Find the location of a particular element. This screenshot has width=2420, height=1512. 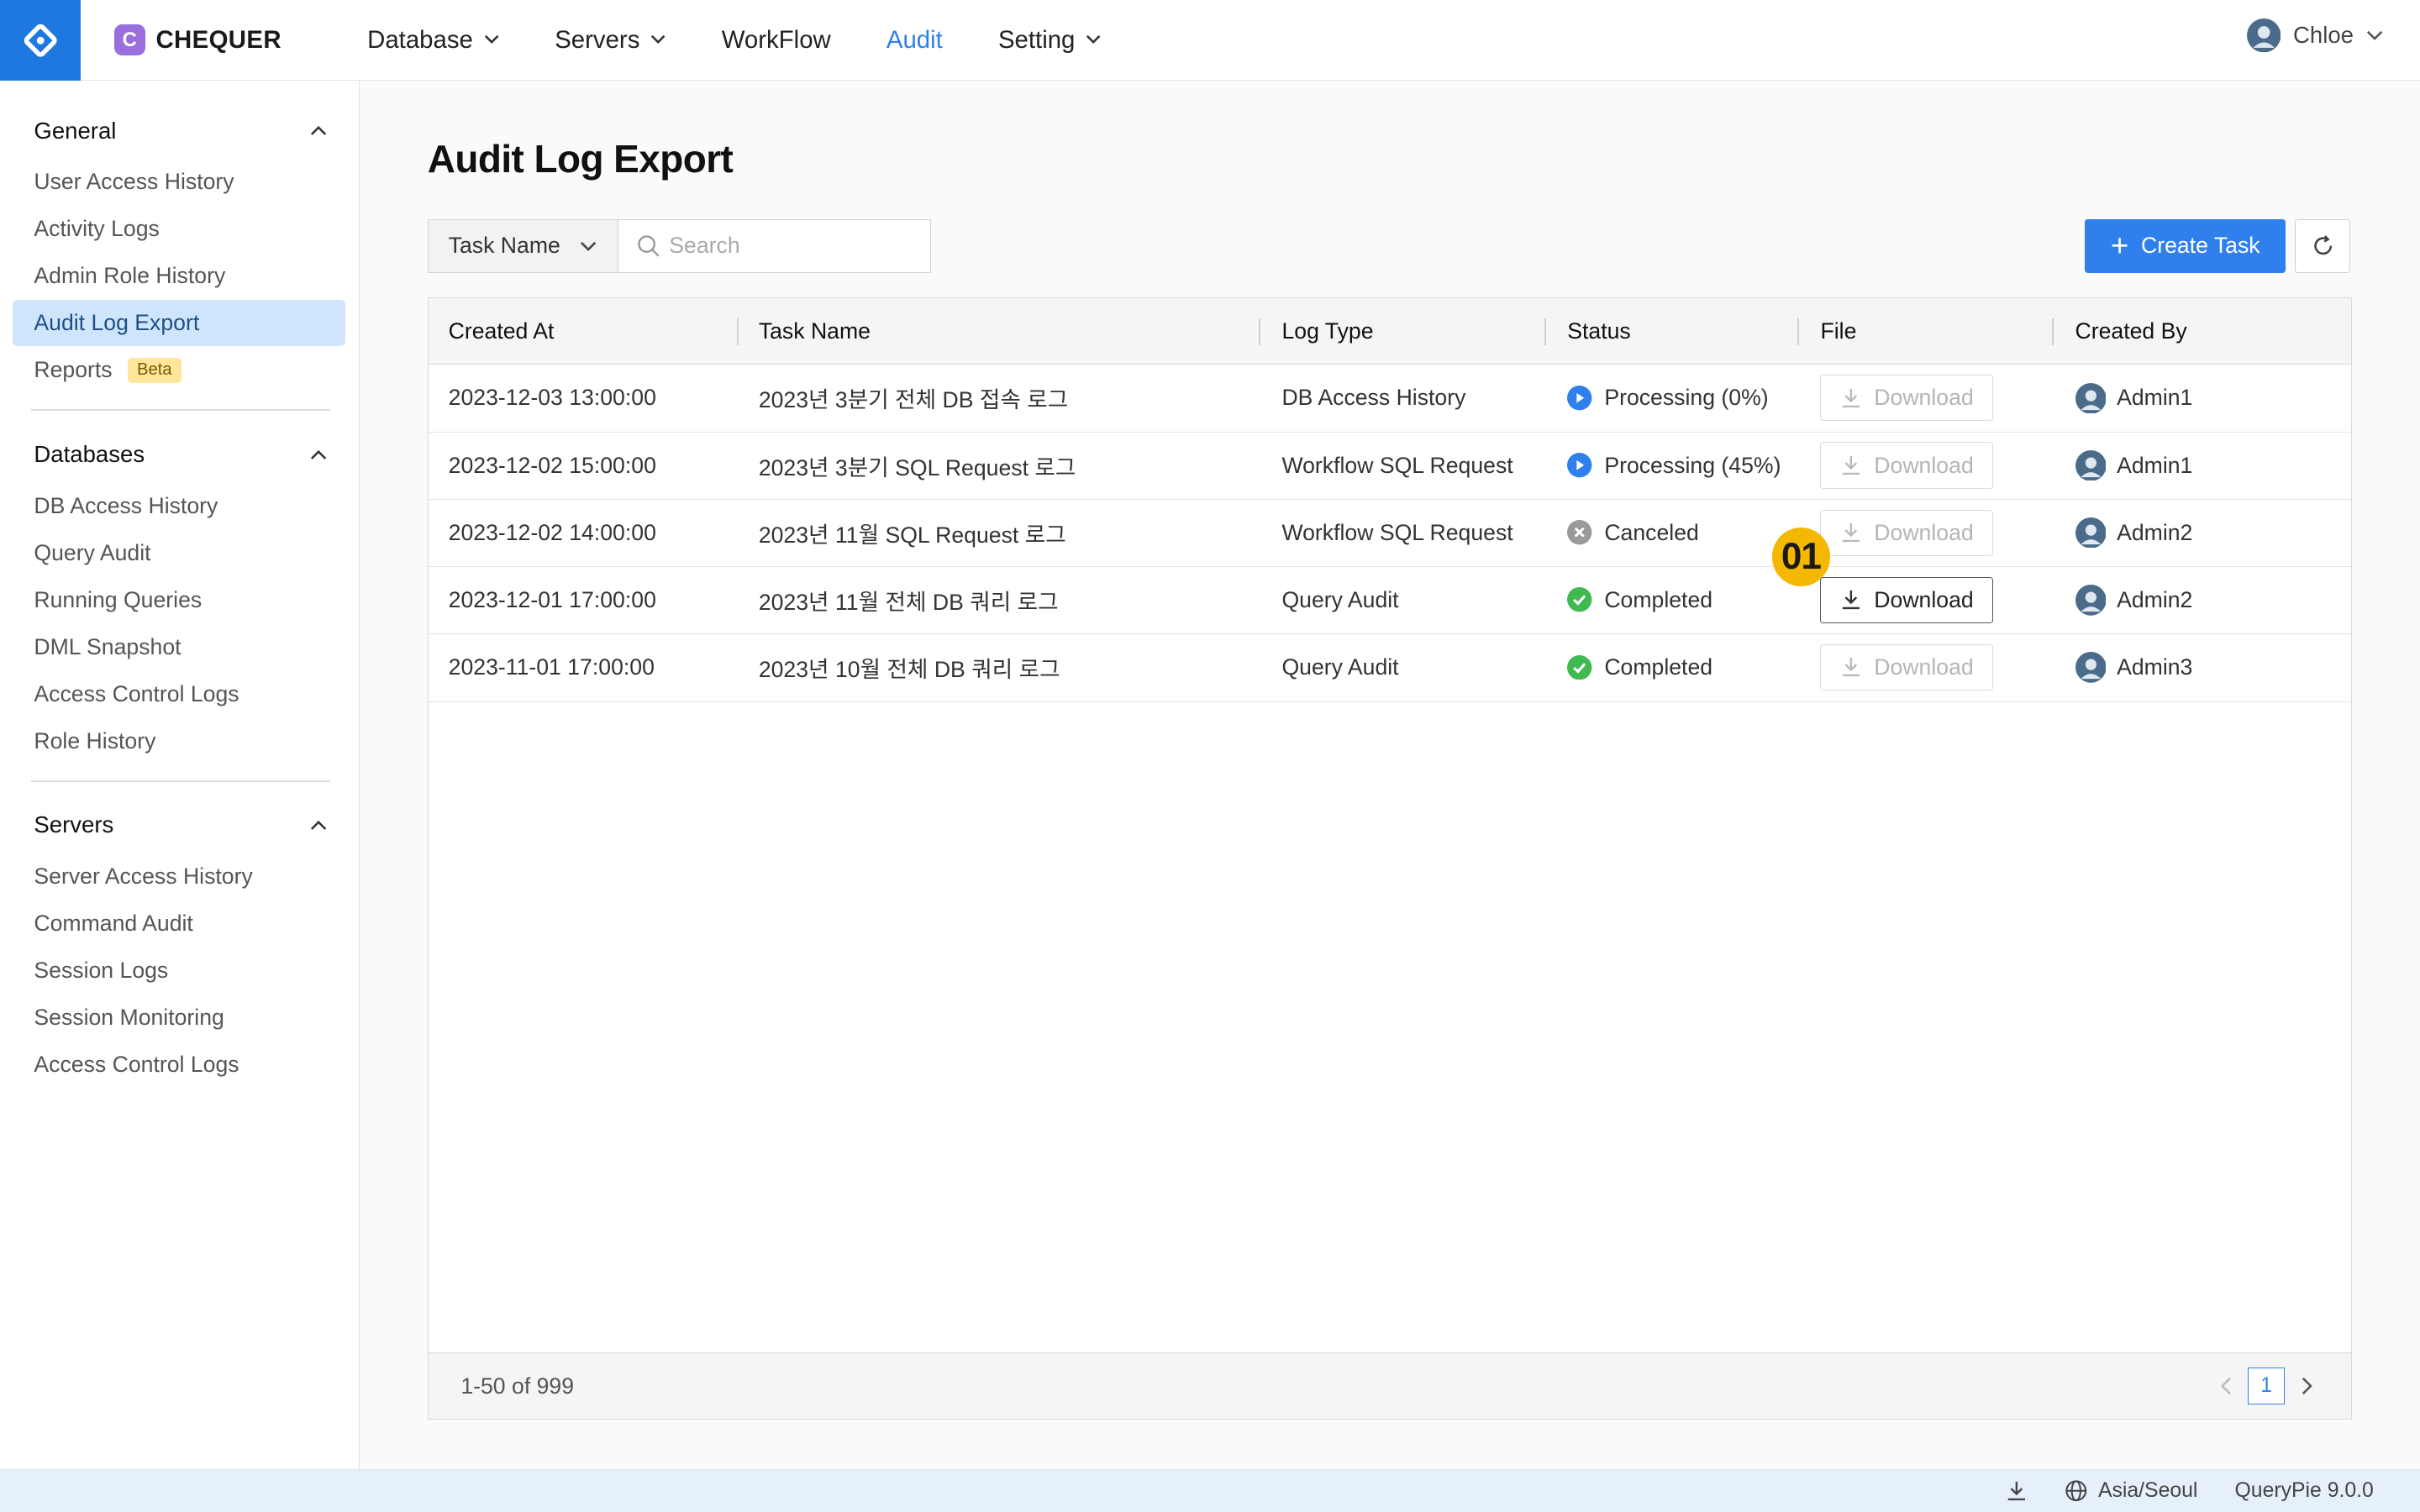

timezone-label: Asia/Seoul is located at coordinates (2147, 1491).